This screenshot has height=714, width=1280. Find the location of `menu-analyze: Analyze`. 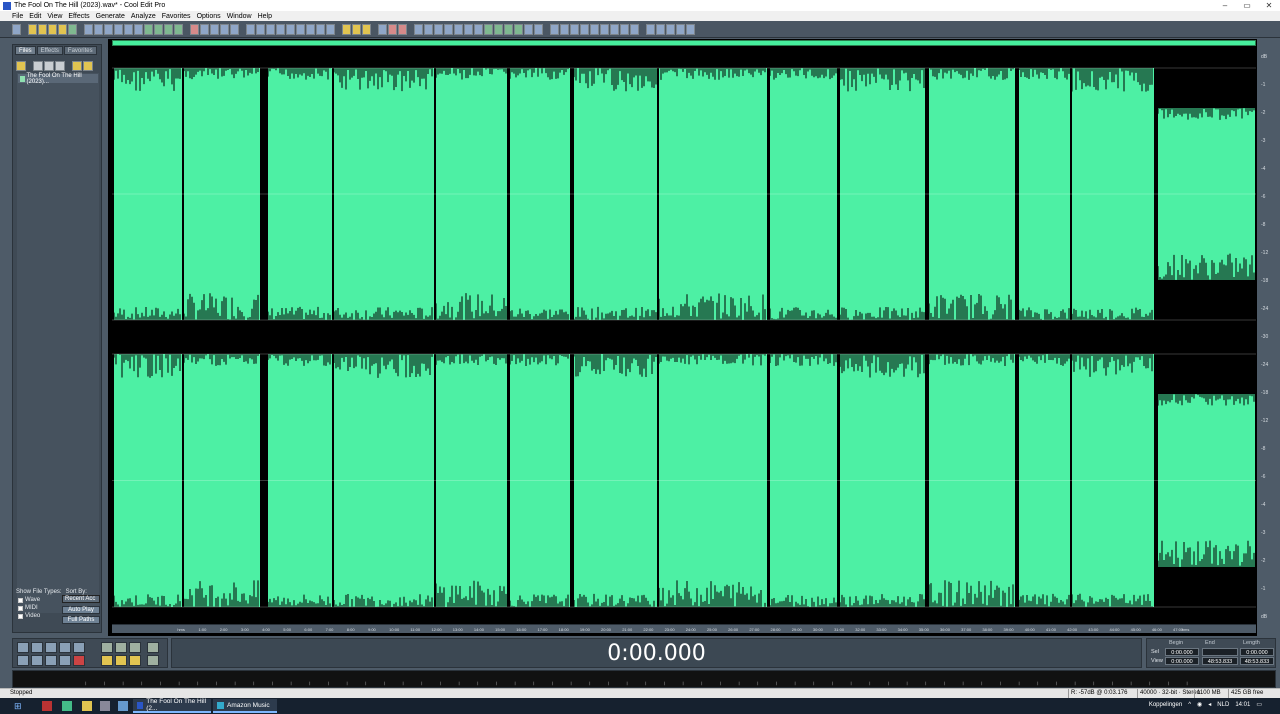

menu-analyze: Analyze is located at coordinates (143, 16).